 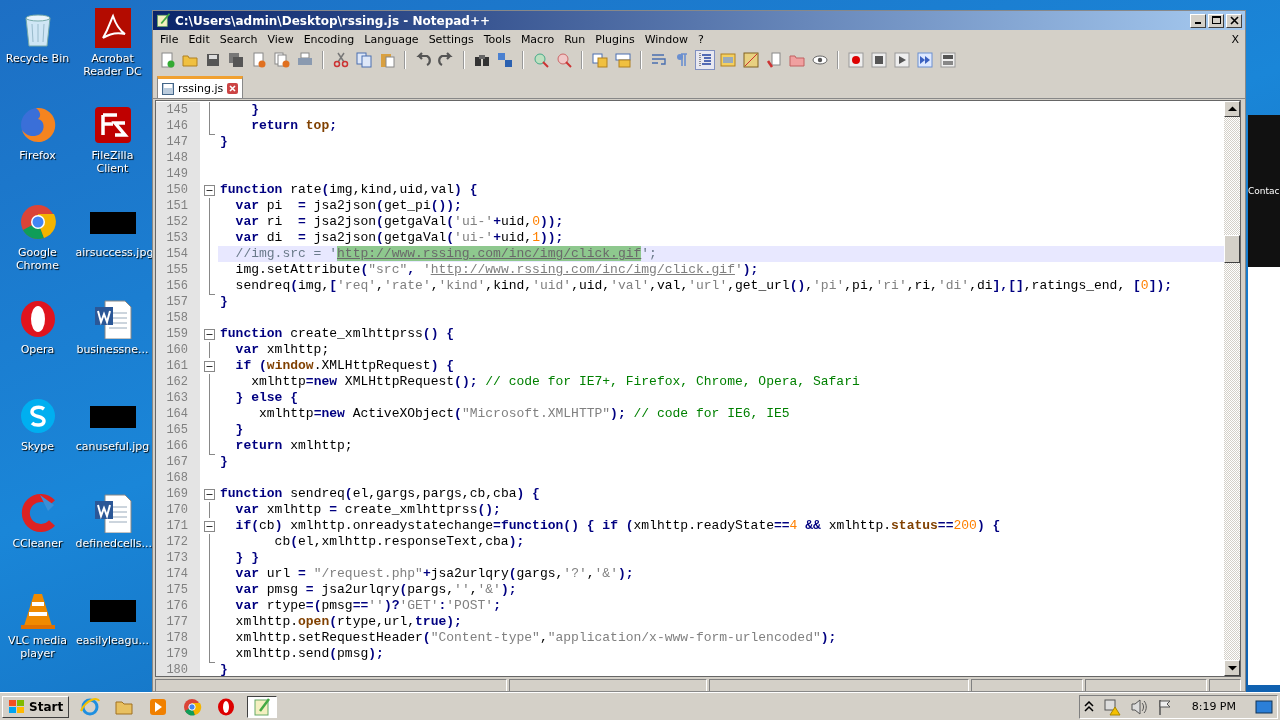 What do you see at coordinates (902, 60) in the screenshot?
I see `play-icon` at bounding box center [902, 60].